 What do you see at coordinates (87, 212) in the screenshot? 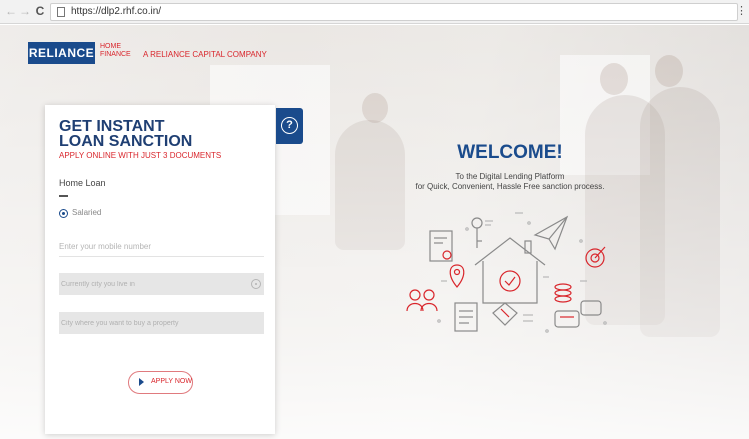
I see `radio-label: Salaried` at bounding box center [87, 212].